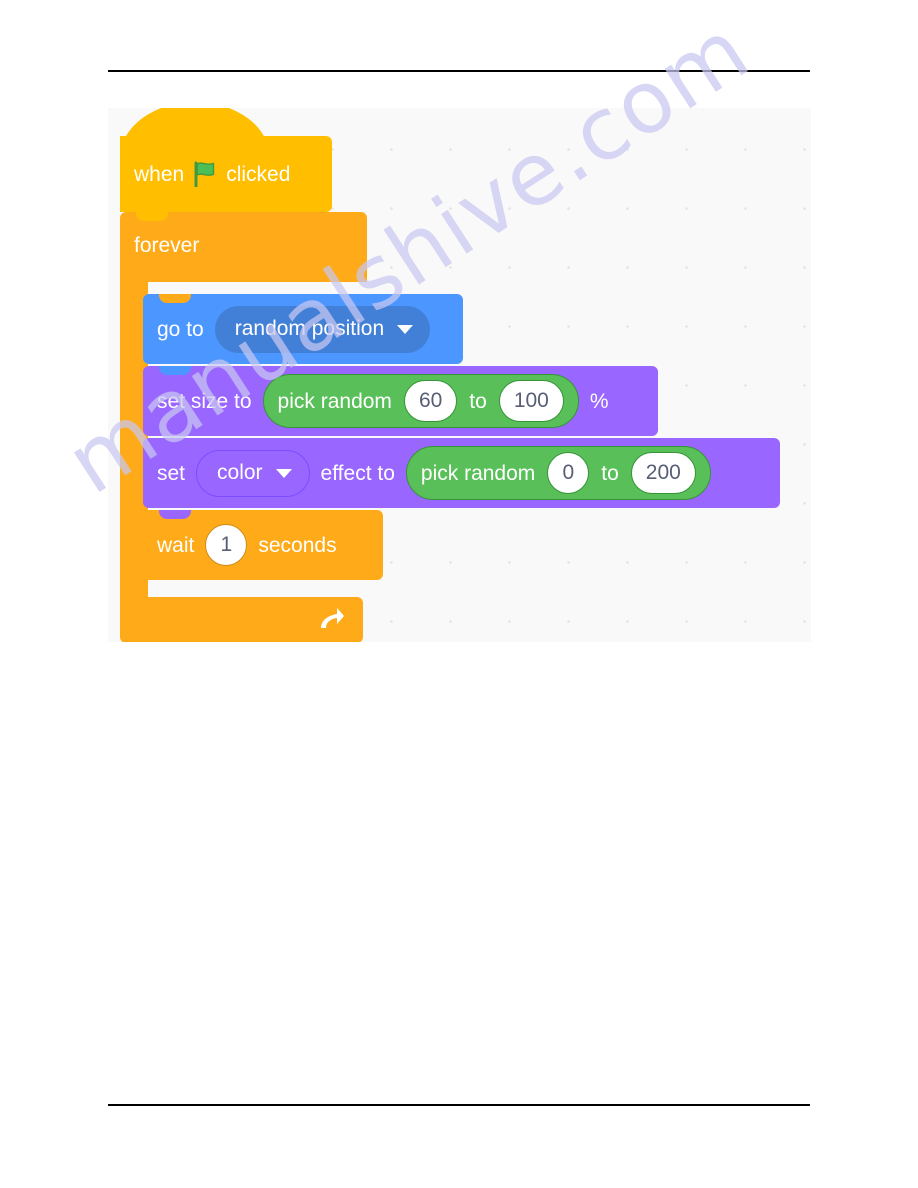 The width and height of the screenshot is (918, 1188). Describe the element at coordinates (568, 473) in the screenshot. I see `pick-random-from-input: 0` at that location.